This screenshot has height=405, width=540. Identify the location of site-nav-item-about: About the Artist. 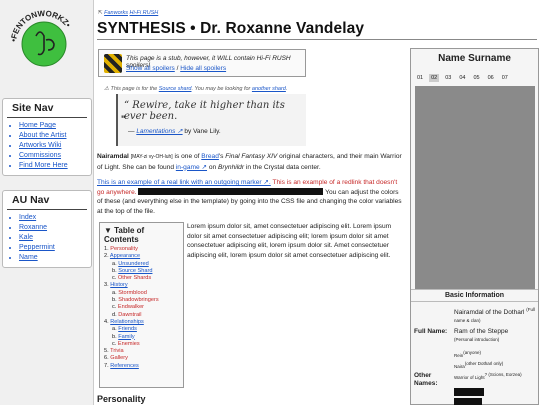
(55, 136).